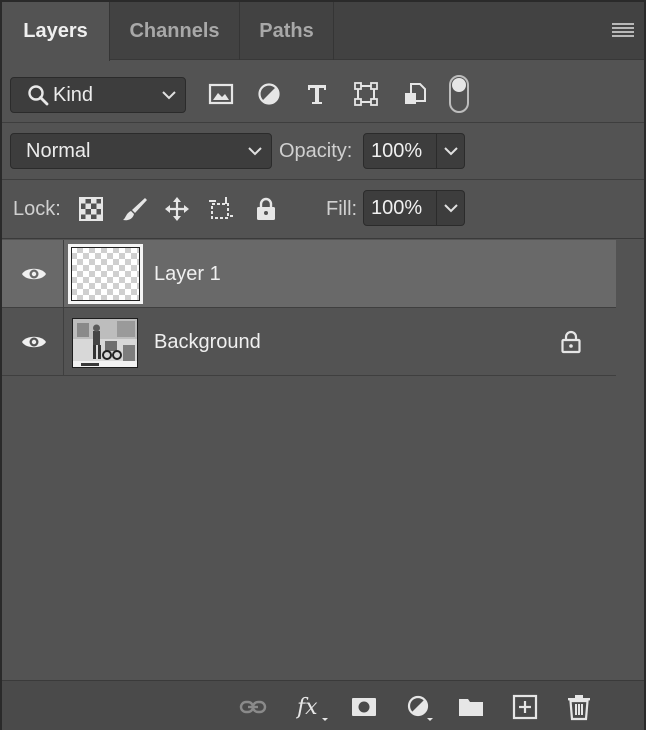 Image resolution: width=646 pixels, height=730 pixels. What do you see at coordinates (221, 94) in the screenshot?
I see `image-filter-icon` at bounding box center [221, 94].